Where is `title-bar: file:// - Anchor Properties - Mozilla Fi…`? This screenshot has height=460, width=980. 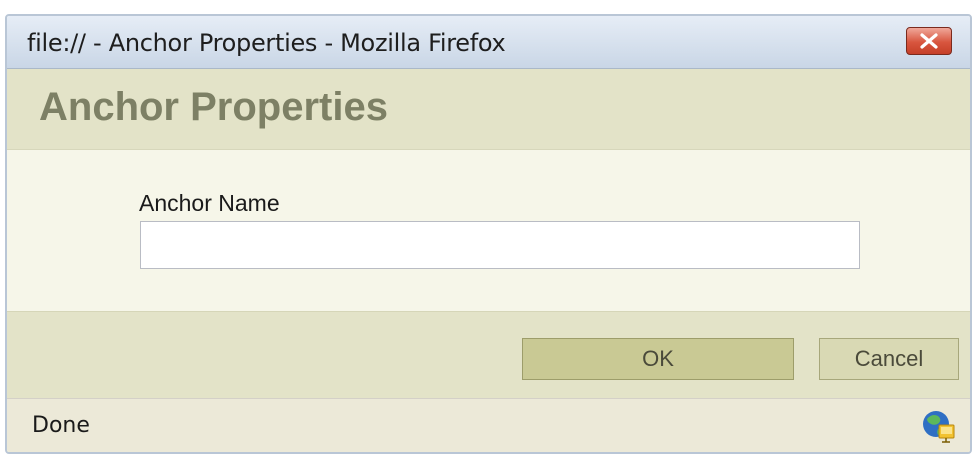 title-bar: file:// - Anchor Properties - Mozilla Fi… is located at coordinates (488, 42).